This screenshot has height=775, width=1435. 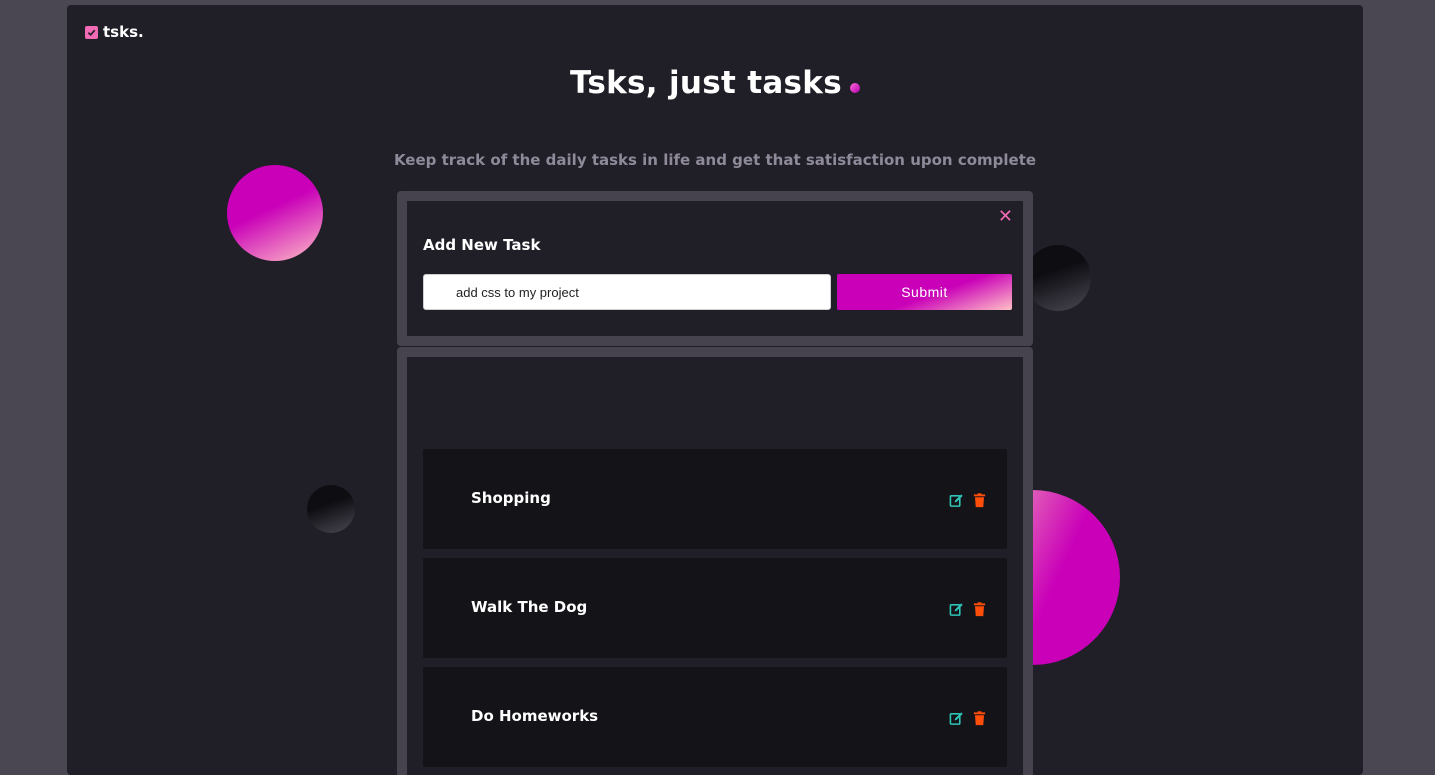 What do you see at coordinates (706, 83) in the screenshot?
I see `page-title-text: Tsks, just tasks` at bounding box center [706, 83].